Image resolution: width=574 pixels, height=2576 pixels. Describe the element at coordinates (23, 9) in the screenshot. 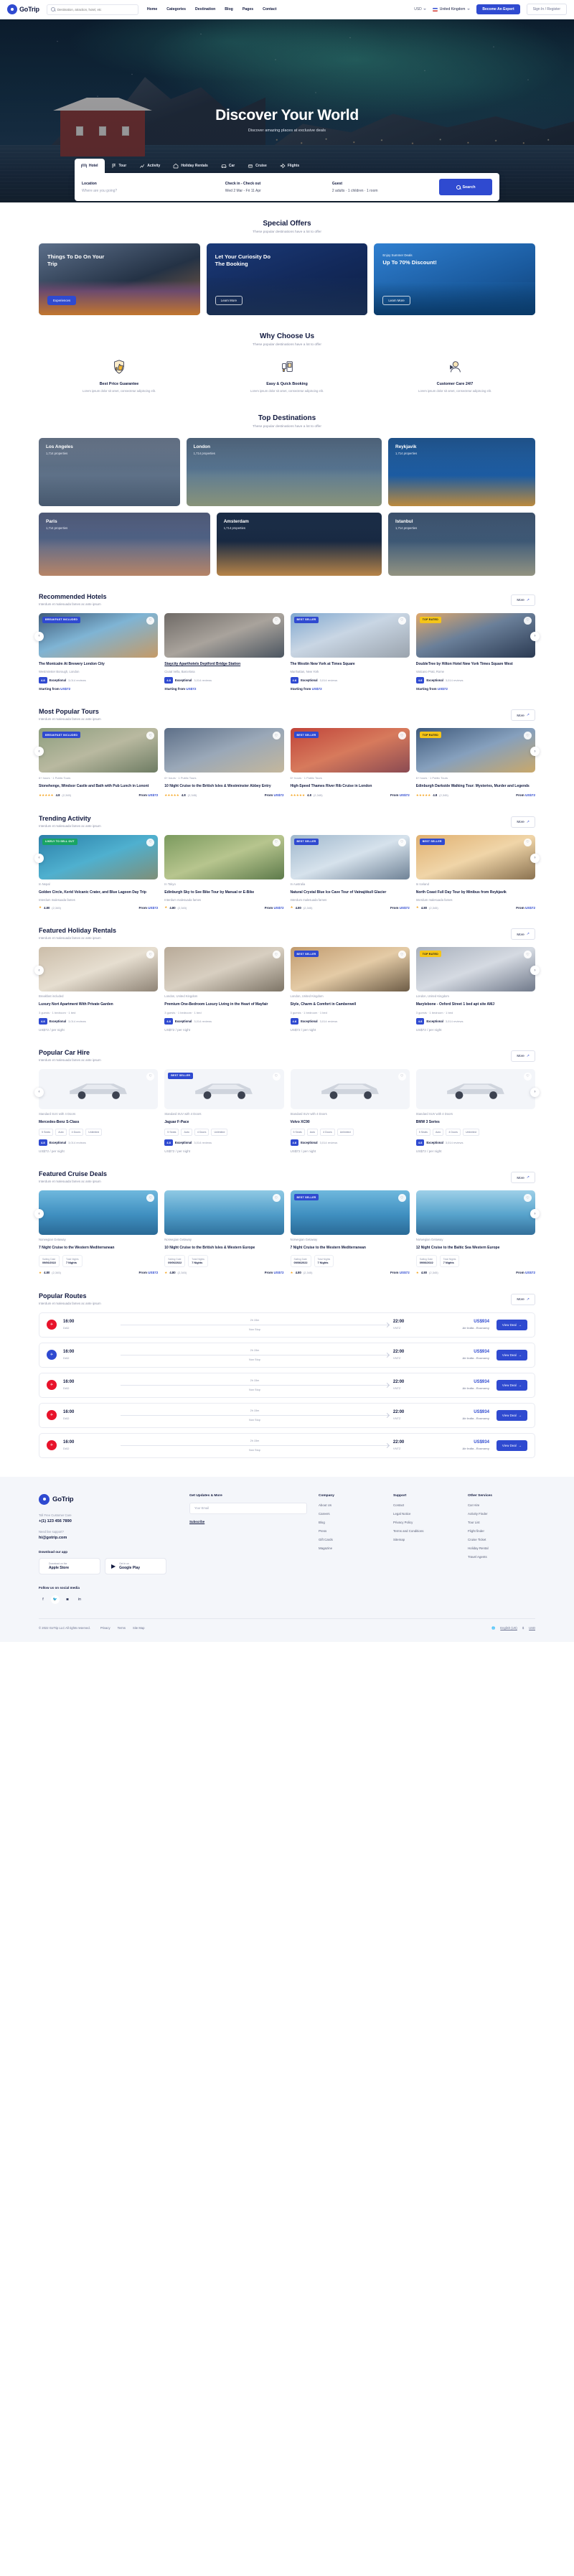

I see `logo: GoTrip` at that location.